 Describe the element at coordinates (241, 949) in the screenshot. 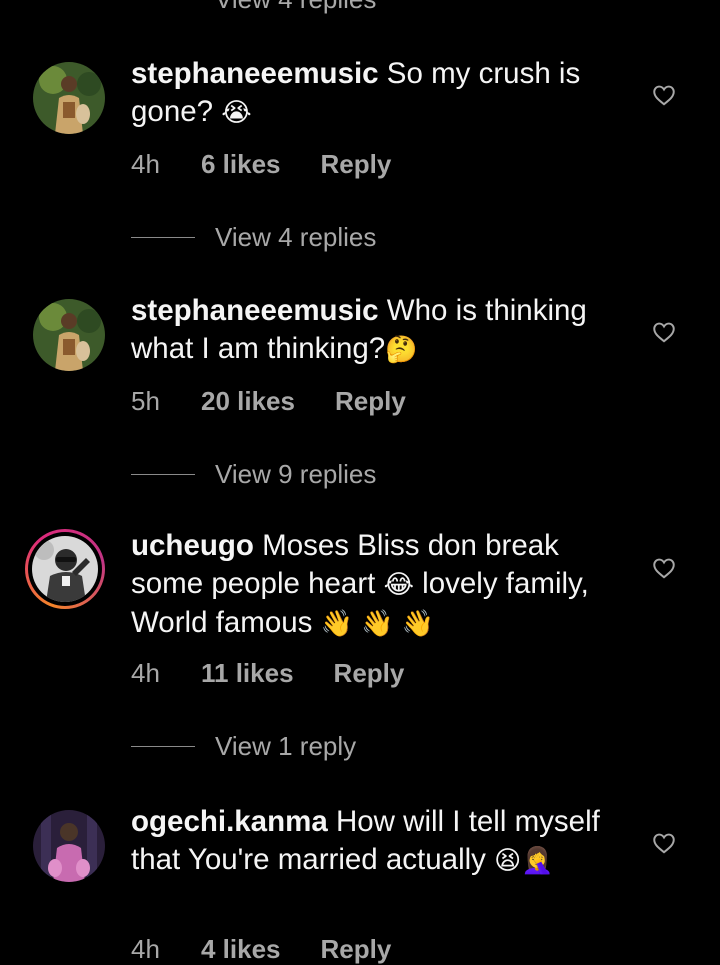

I see `comment-likes: 4 likes` at that location.